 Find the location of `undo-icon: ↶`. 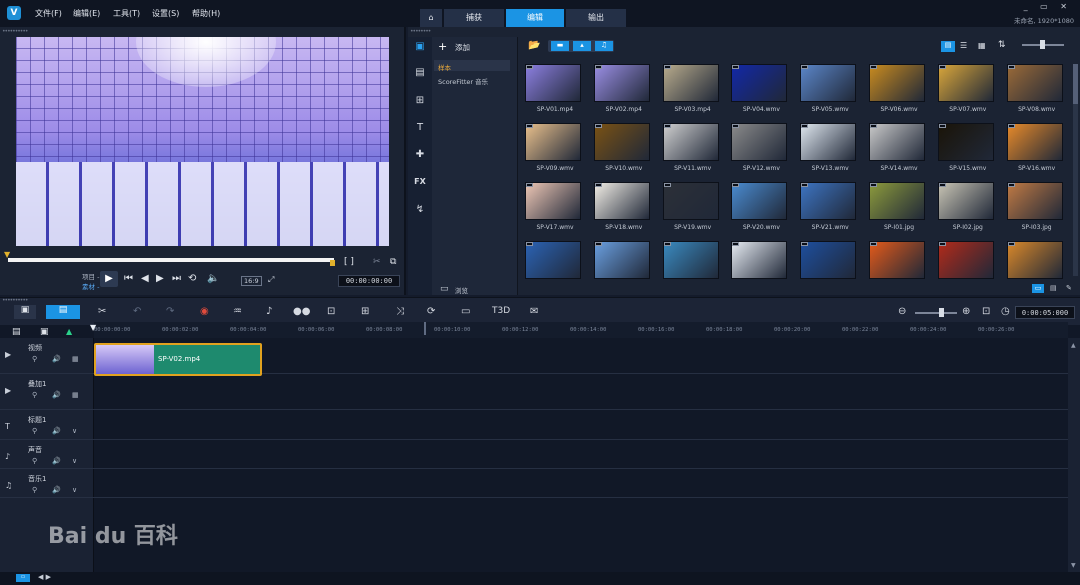

undo-icon: ↶ is located at coordinates (137, 311).